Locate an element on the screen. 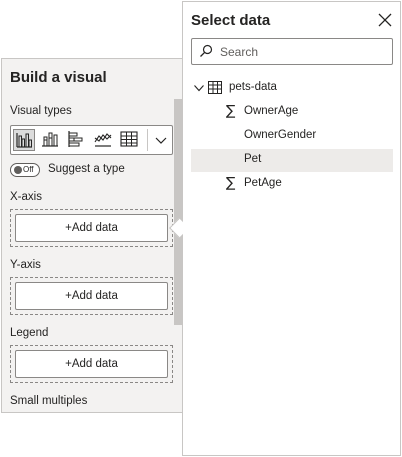 Image resolution: width=402 pixels, height=457 pixels. stacked-bar-chart-icon is located at coordinates (77, 140).